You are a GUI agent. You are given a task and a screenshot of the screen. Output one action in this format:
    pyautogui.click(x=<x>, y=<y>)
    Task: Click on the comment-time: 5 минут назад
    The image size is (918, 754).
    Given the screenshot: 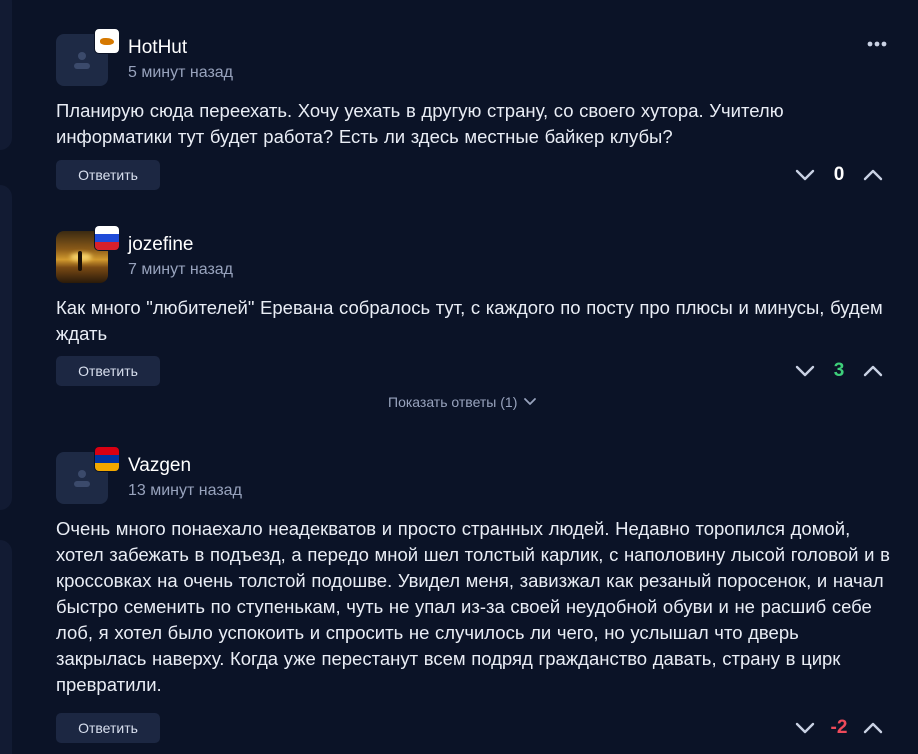 What is the action you would take?
    pyautogui.click(x=181, y=72)
    